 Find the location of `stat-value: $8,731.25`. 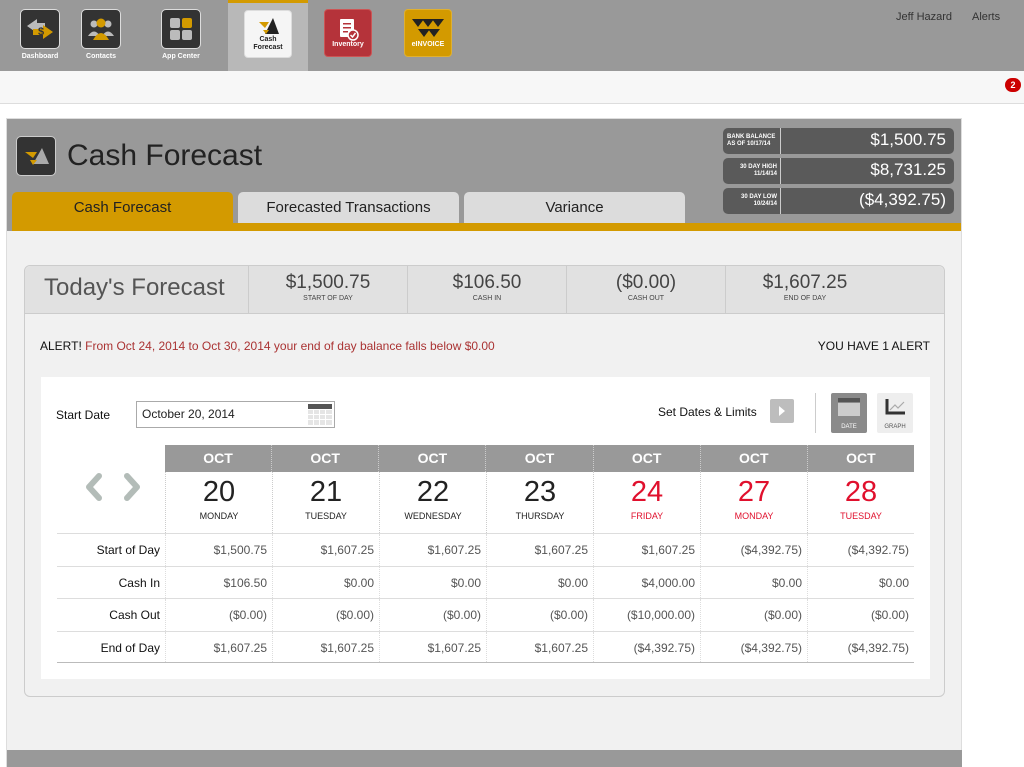

stat-value: $8,731.25 is located at coordinates (908, 169).